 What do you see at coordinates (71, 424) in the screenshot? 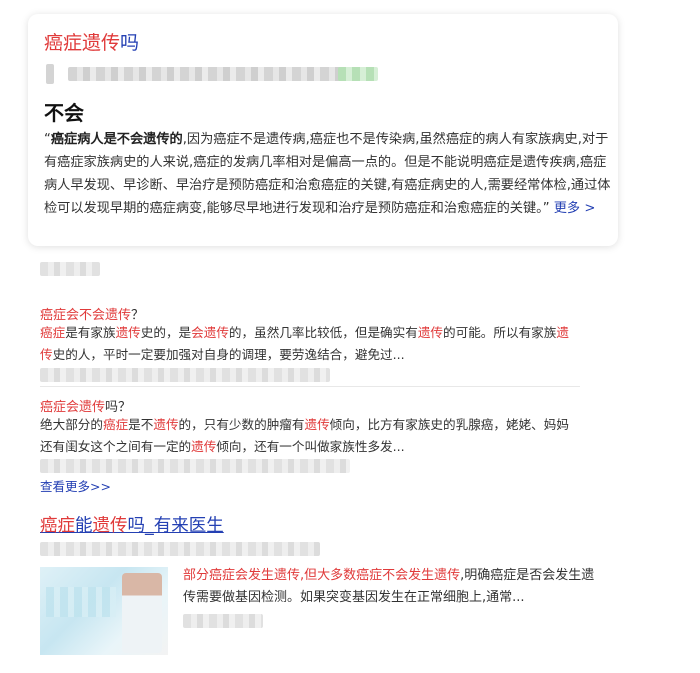
I see `snippet-text: 绝大部分的` at bounding box center [71, 424].